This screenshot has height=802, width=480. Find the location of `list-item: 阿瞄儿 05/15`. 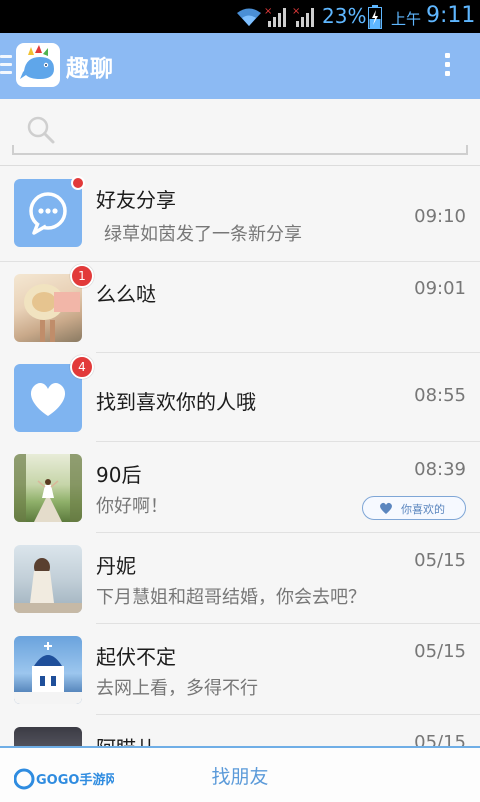

list-item: 阿瞄儿 05/15 is located at coordinates (240, 730).